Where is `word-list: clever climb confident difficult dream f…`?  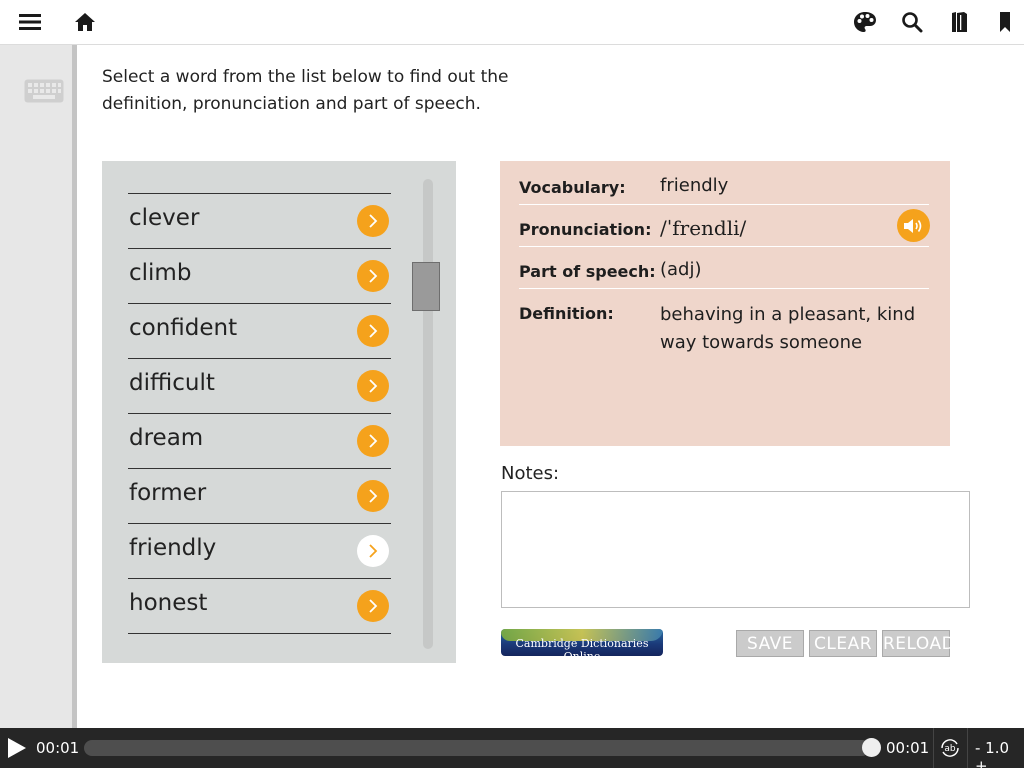 word-list: clever climb confident difficult dream f… is located at coordinates (259, 413).